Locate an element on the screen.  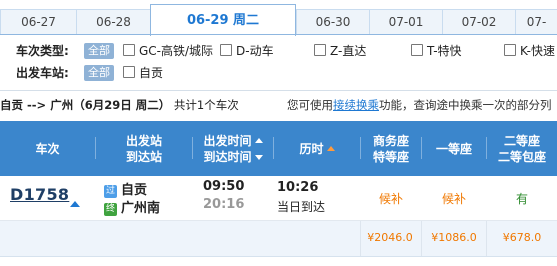
summary-count: 共计1个车次 is located at coordinates (206, 105).